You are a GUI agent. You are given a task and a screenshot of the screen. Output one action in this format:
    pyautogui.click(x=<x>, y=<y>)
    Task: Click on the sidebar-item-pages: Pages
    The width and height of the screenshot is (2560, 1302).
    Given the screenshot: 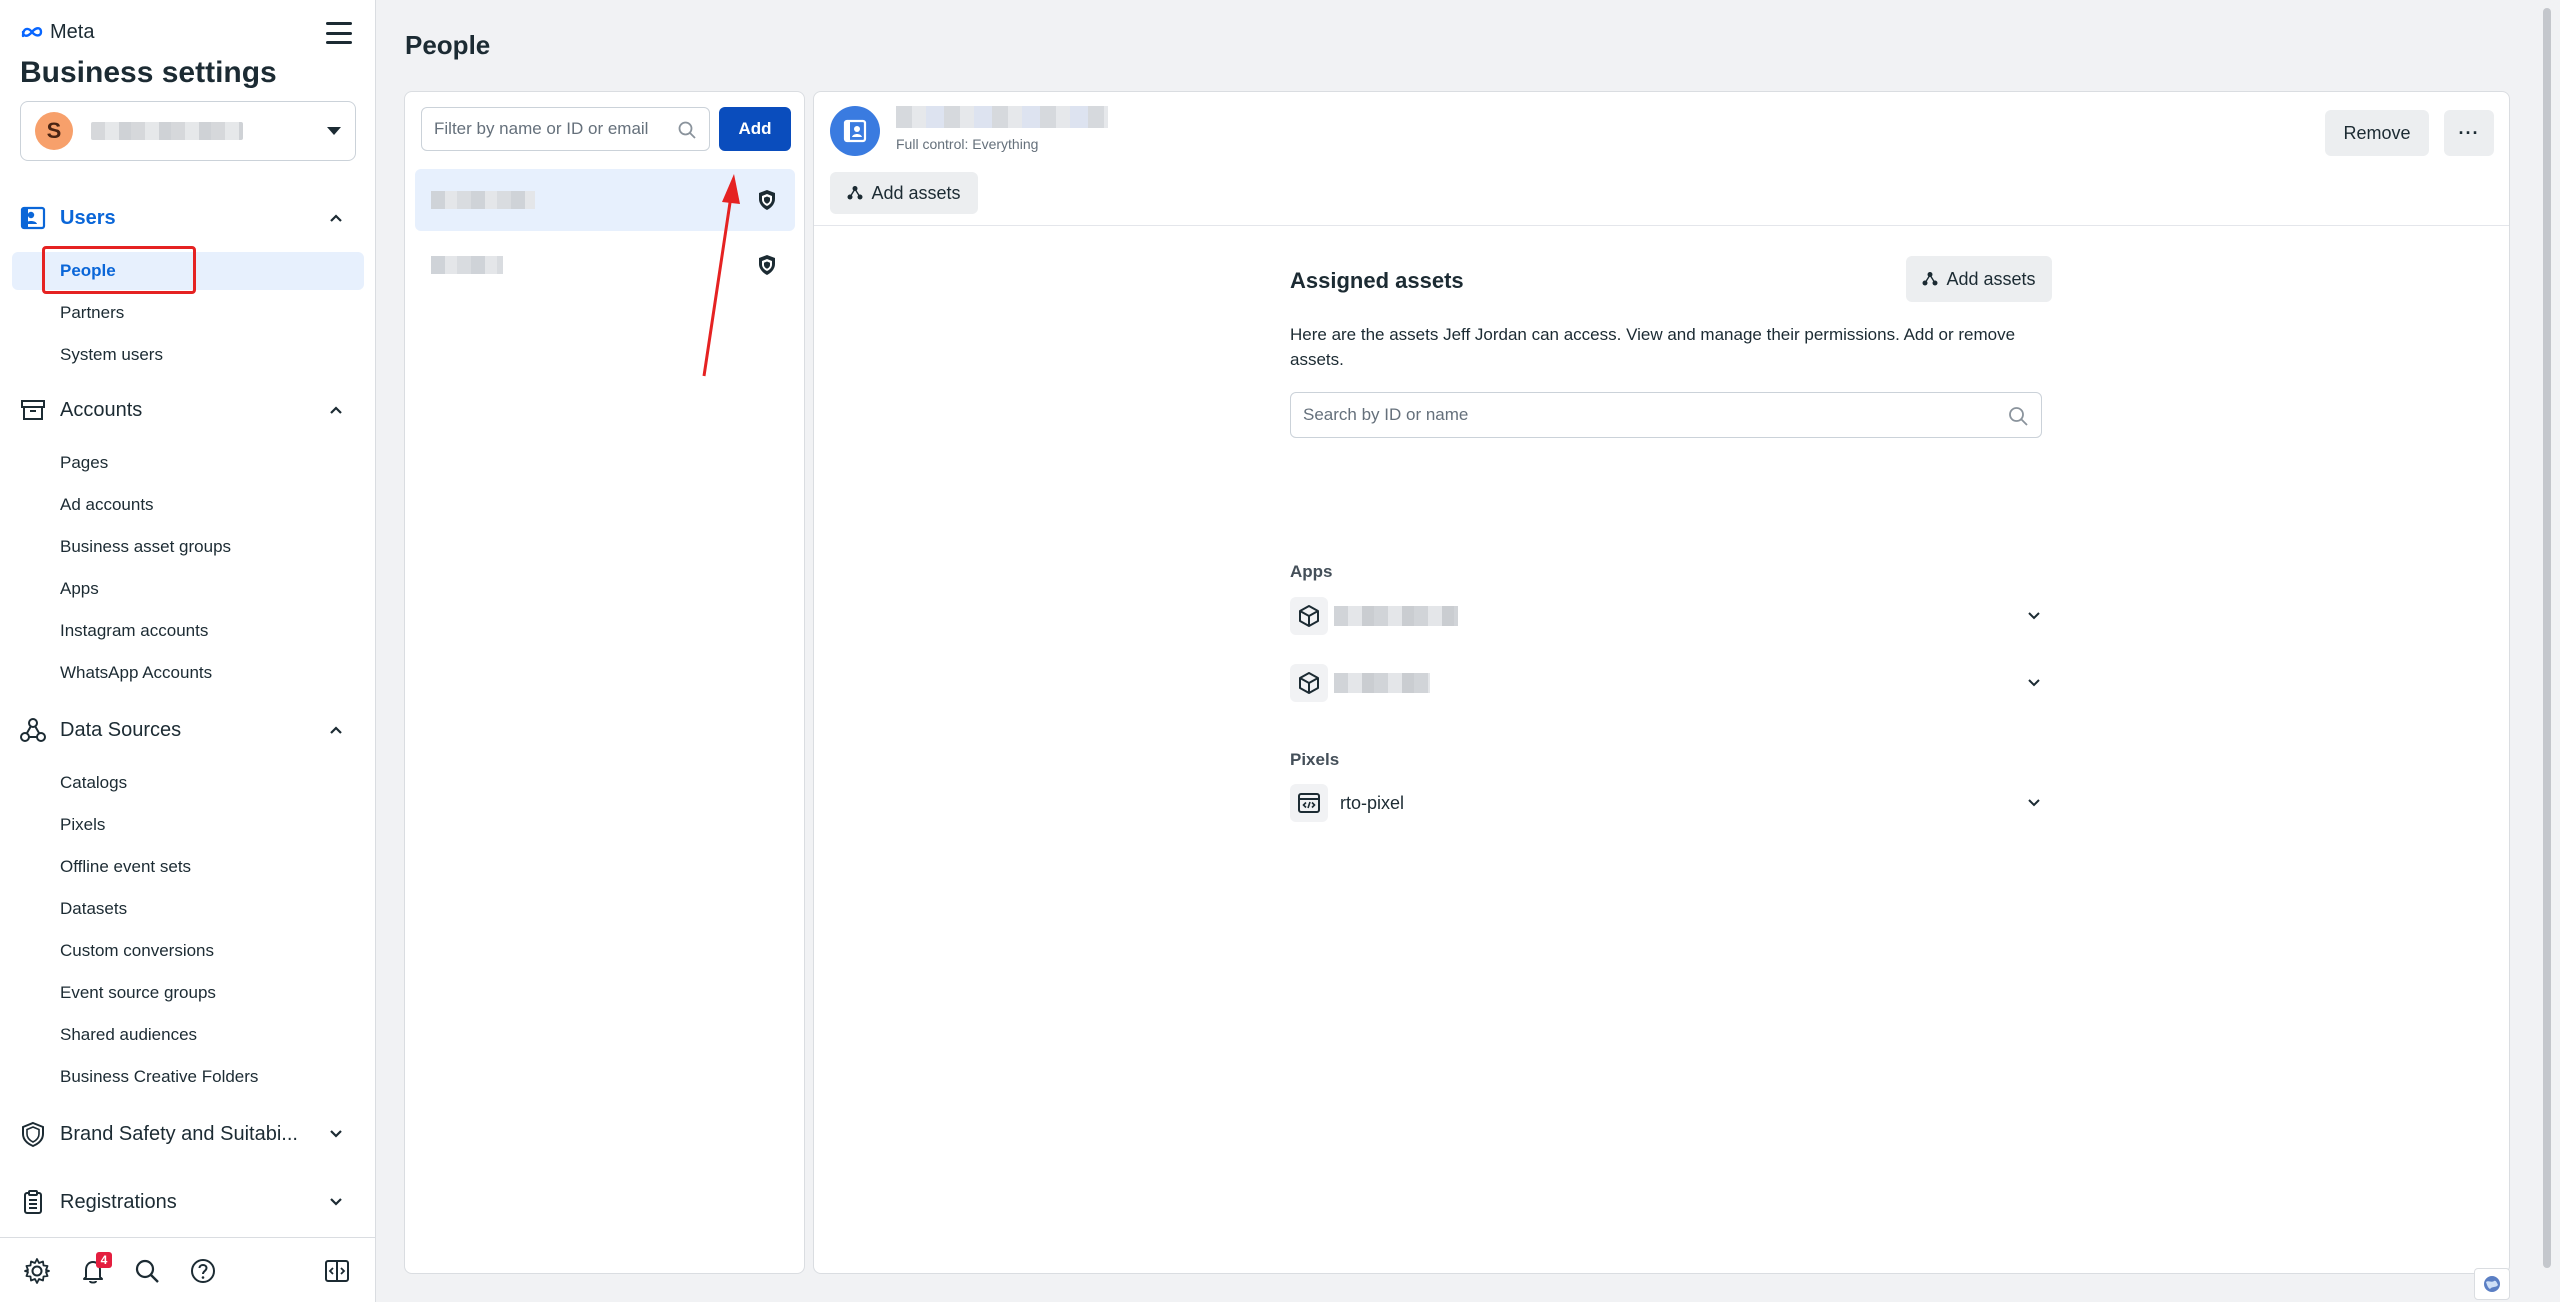 What is the action you would take?
    pyautogui.click(x=188, y=463)
    